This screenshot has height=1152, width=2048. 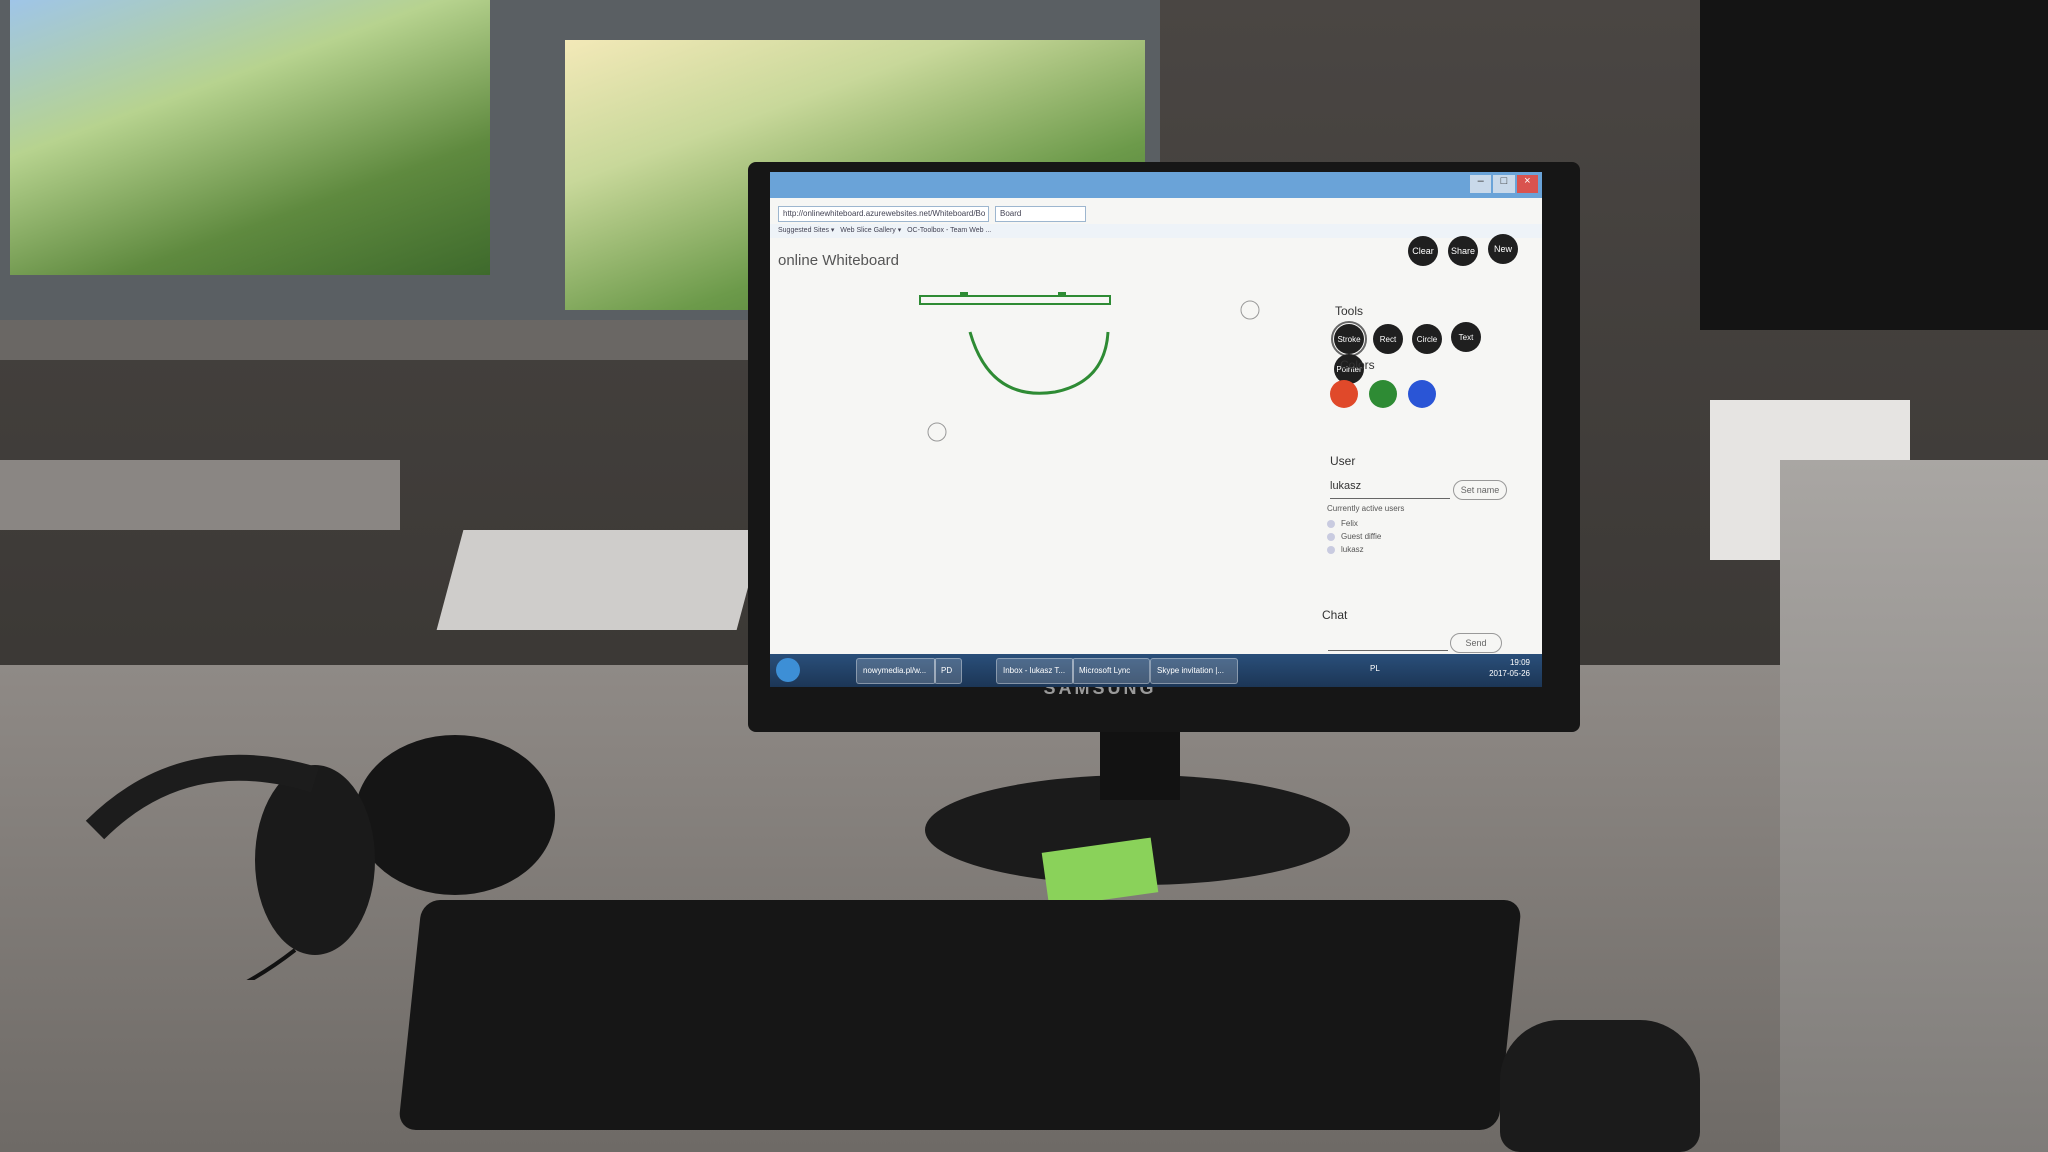 What do you see at coordinates (806, 230) in the screenshot?
I see `fav-suggested-sites: Suggested Sites ▾` at bounding box center [806, 230].